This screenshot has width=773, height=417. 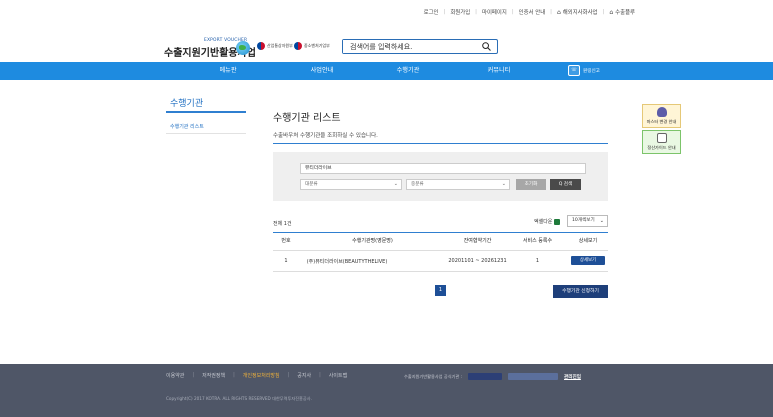 I want to click on footer-copyright-policy-link: 저작권정책, so click(x=213, y=375).